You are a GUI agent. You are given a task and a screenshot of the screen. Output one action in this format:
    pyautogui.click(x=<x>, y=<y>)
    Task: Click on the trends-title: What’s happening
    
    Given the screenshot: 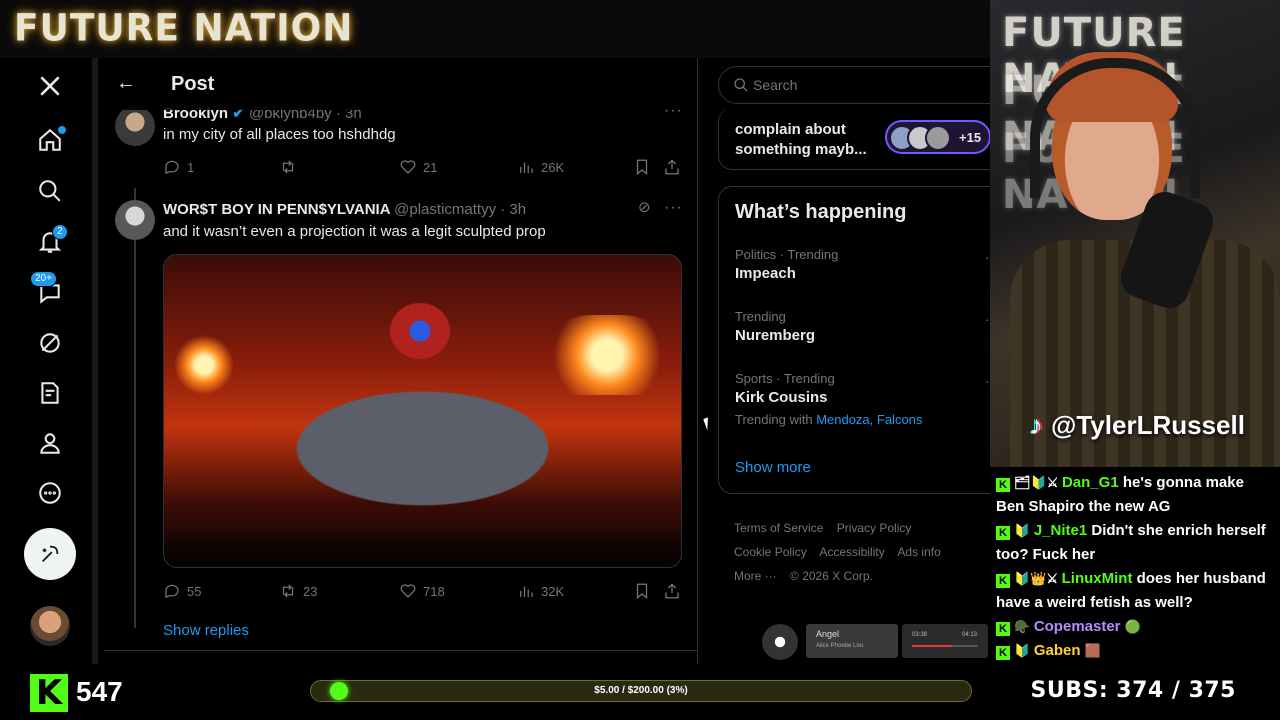 What is the action you would take?
    pyautogui.click(x=821, y=212)
    